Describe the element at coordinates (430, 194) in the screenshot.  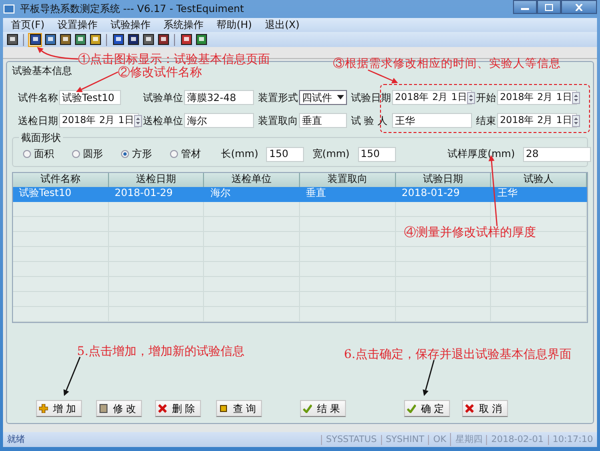
I see `table-cell-text: 2018-01-29` at that location.